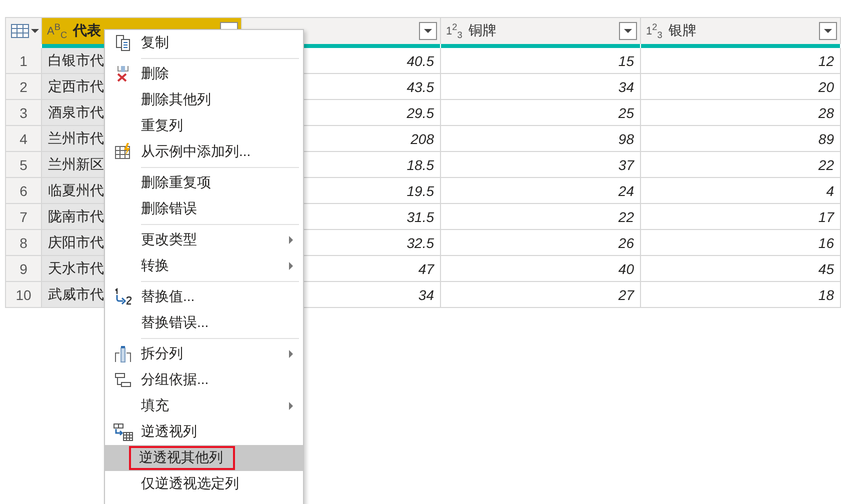 The image size is (841, 504). What do you see at coordinates (541, 165) in the screenshot?
I see `table-cell: 37` at bounding box center [541, 165].